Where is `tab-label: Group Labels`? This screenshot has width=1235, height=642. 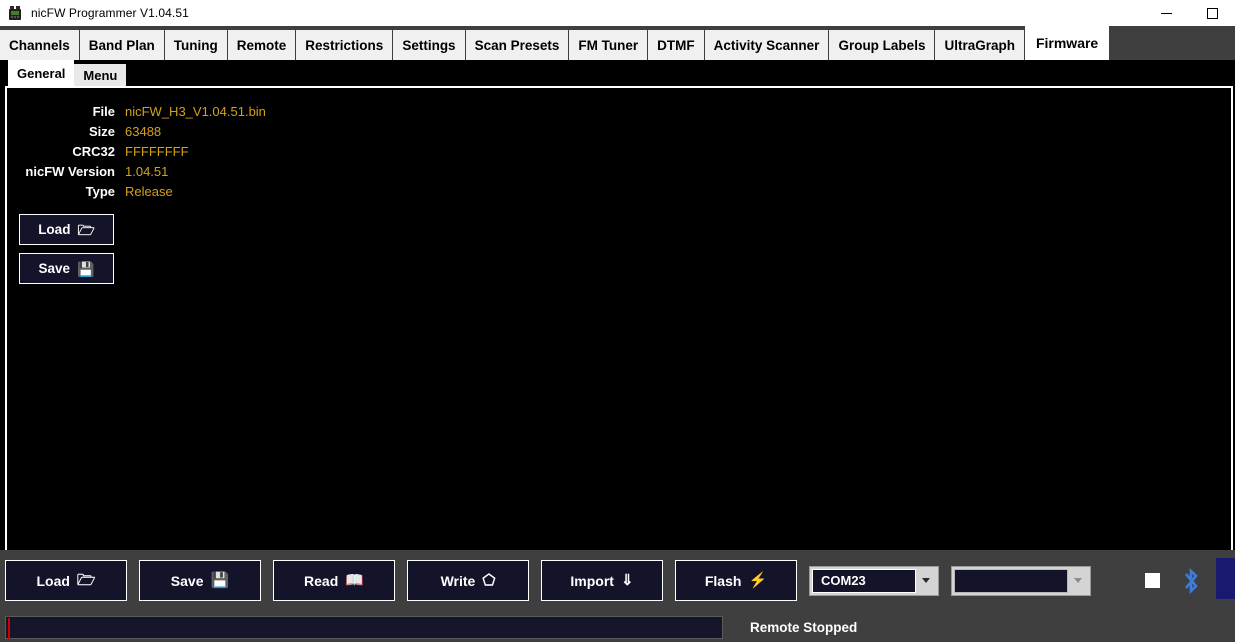 tab-label: Group Labels is located at coordinates (882, 45).